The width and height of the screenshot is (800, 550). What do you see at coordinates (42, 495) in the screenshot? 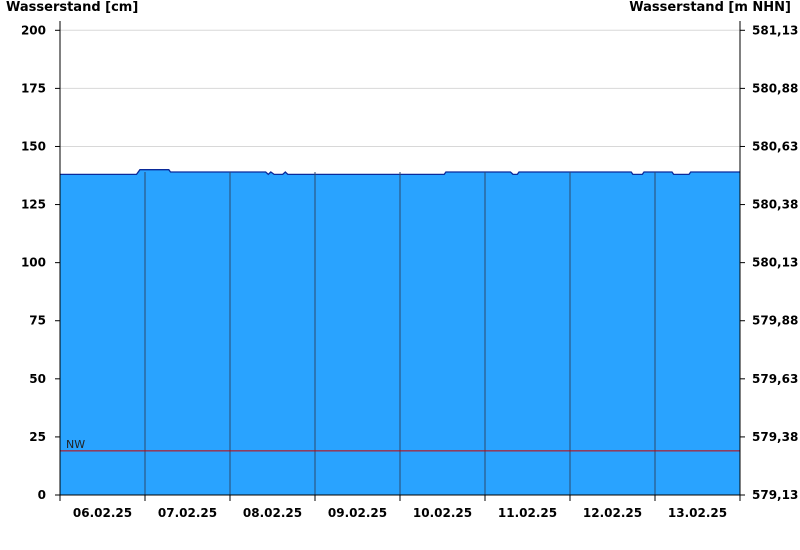
I see `left-y-tick-label: 0` at bounding box center [42, 495].